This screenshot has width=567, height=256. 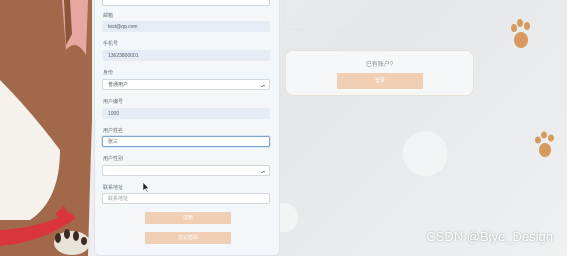 I want to click on login-card: 已有账户? 登录, so click(x=379, y=73).